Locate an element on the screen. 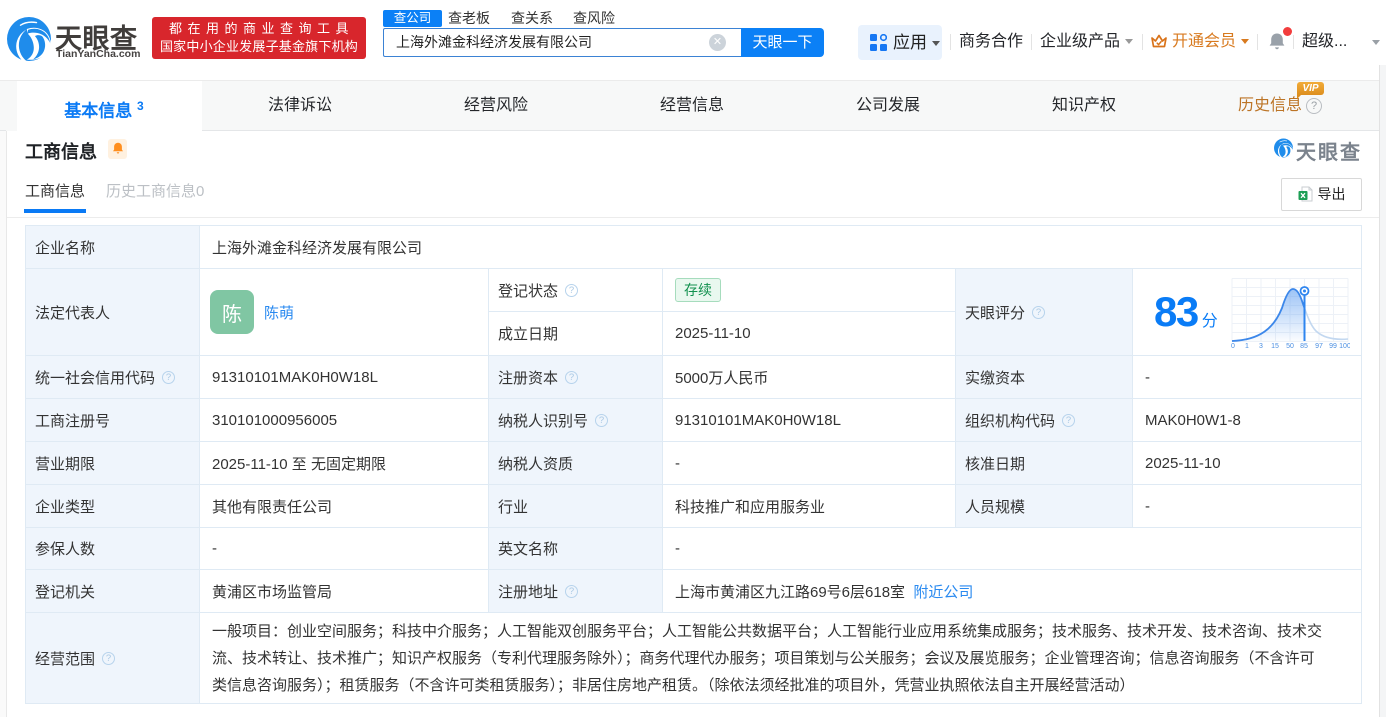 This screenshot has height=717, width=1386. svg-text: 0 is located at coordinates (1233, 346).